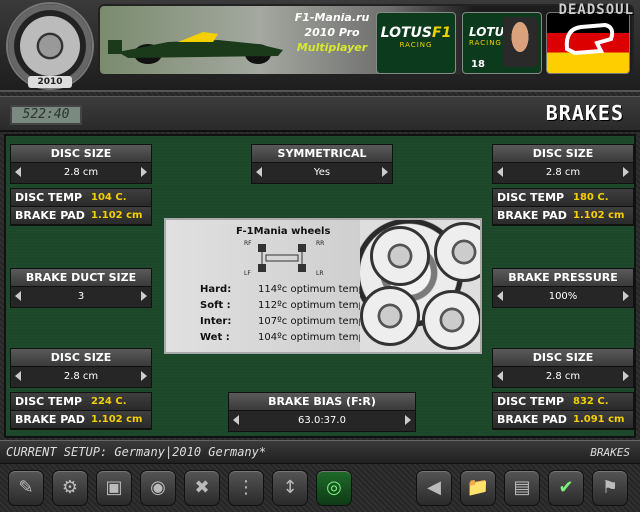 The height and width of the screenshot is (512, 640). Describe the element at coordinates (584, 113) in the screenshot. I see `page-title: BRAKES` at that location.